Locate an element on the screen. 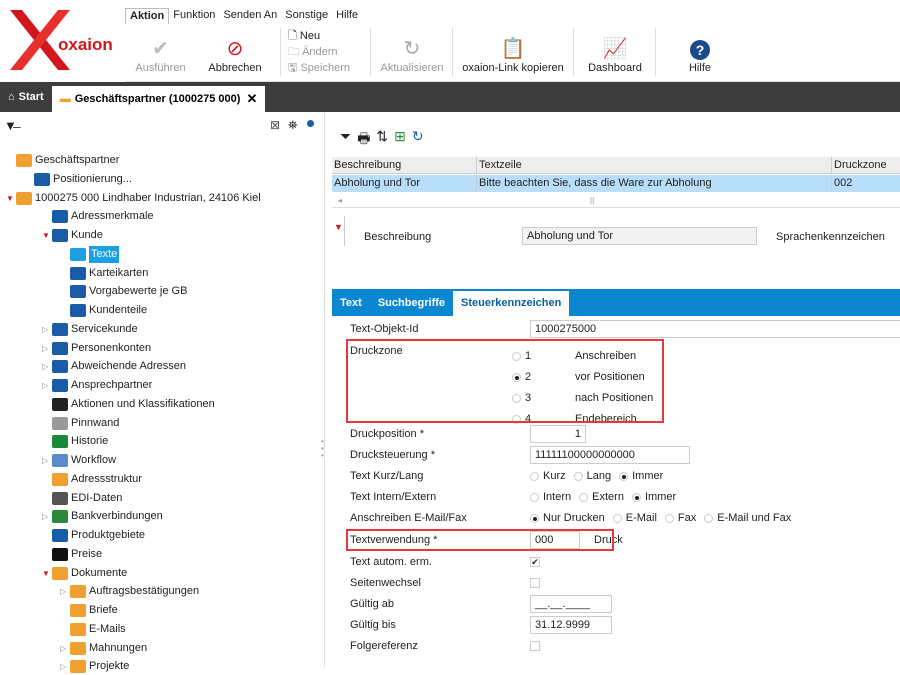  tree-item: Kundenteile is located at coordinates (103, 310).